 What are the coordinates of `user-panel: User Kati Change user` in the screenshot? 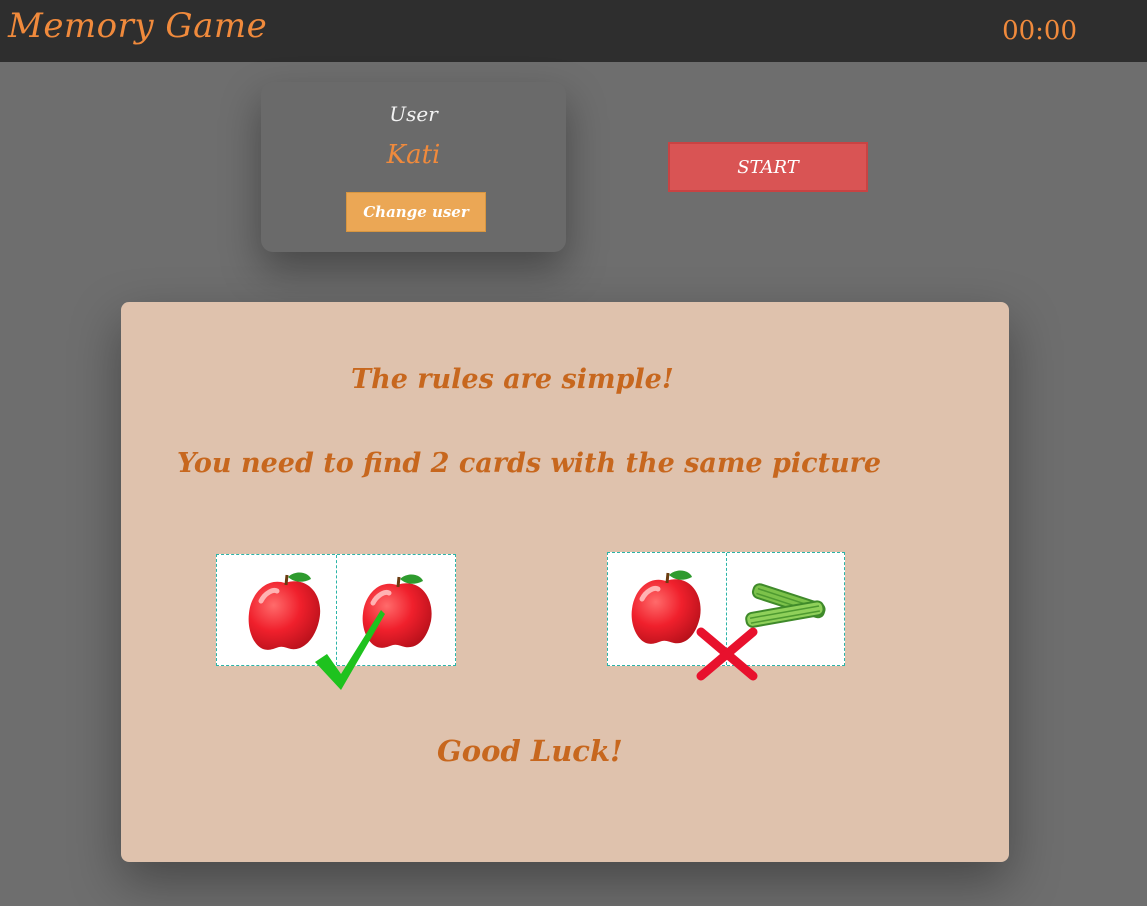 It's located at (413, 167).